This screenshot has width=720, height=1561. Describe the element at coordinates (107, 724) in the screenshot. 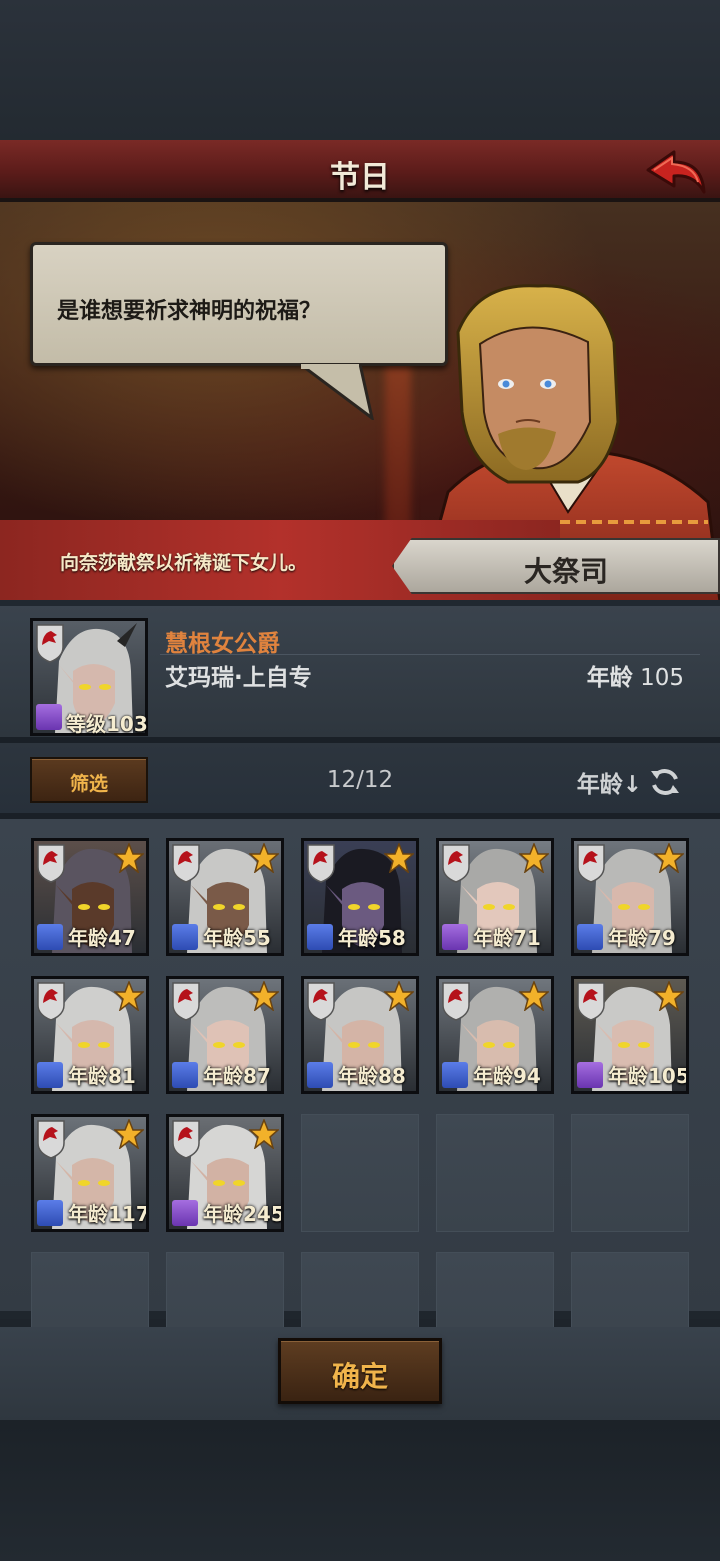

I see `character-level: 等级103` at that location.